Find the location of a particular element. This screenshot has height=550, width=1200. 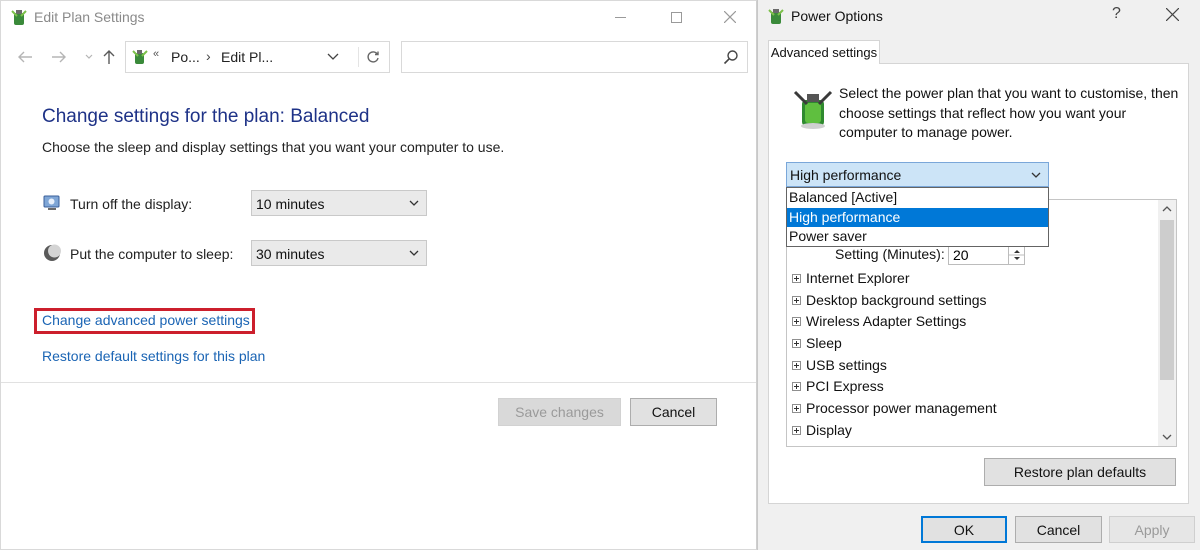

sleep-dropdown: 30 minutes is located at coordinates (339, 253).